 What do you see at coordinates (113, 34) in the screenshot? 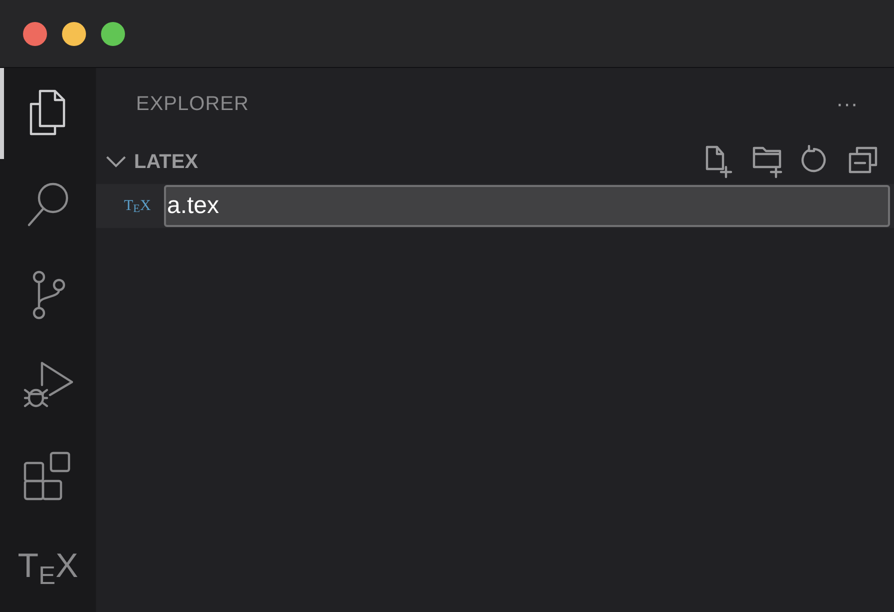
I see `zoom-button` at bounding box center [113, 34].